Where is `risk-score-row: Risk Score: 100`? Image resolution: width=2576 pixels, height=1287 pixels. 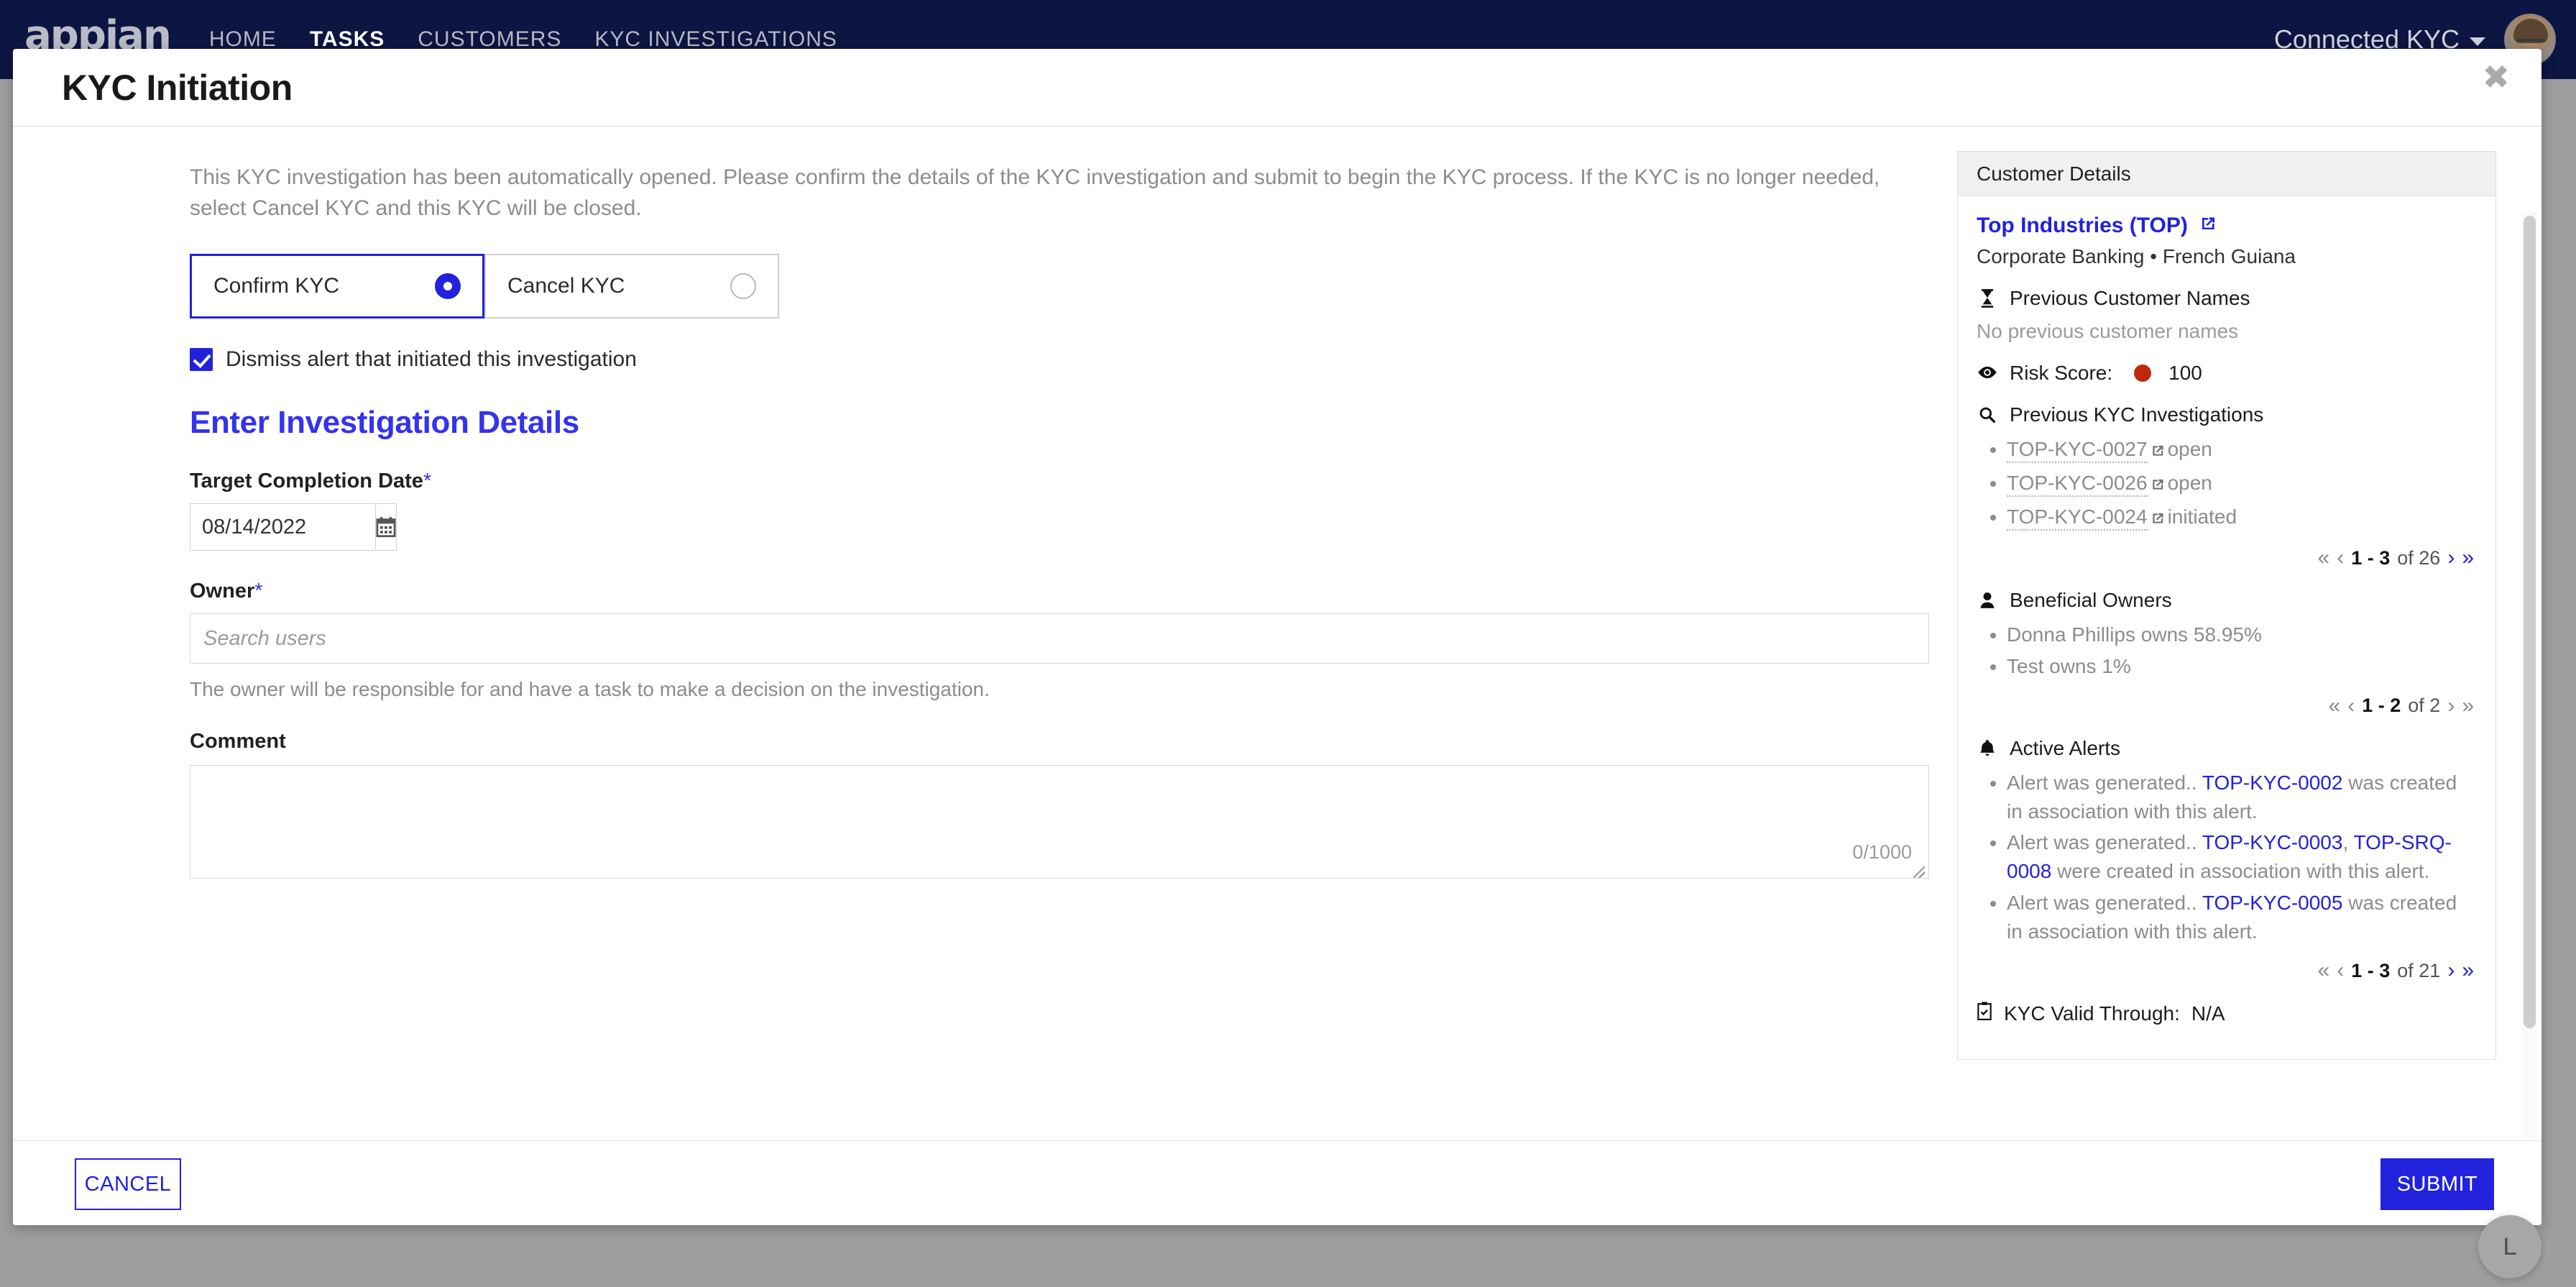
risk-score-row: Risk Score: 100 is located at coordinates (2227, 373).